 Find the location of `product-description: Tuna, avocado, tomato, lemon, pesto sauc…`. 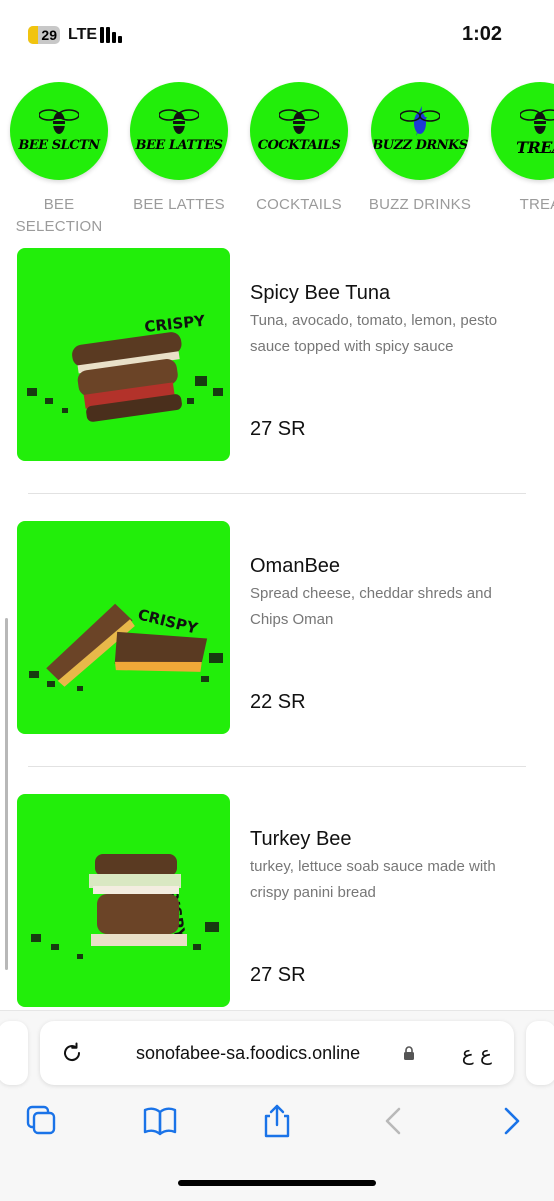

product-description: Tuna, avocado, tomato, lemon, pesto sauc… is located at coordinates (374, 333).